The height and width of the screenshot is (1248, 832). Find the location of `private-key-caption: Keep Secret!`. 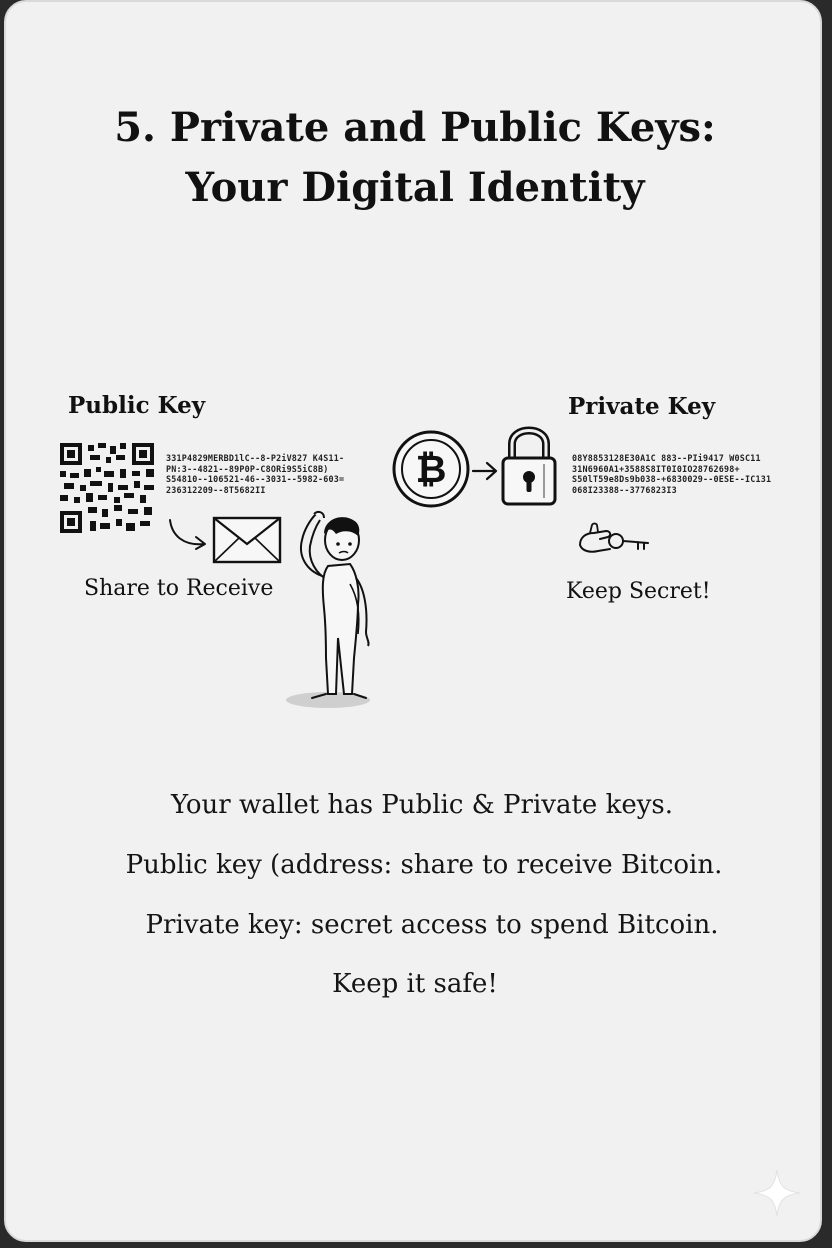

private-key-caption: Keep Secret! is located at coordinates (638, 591).